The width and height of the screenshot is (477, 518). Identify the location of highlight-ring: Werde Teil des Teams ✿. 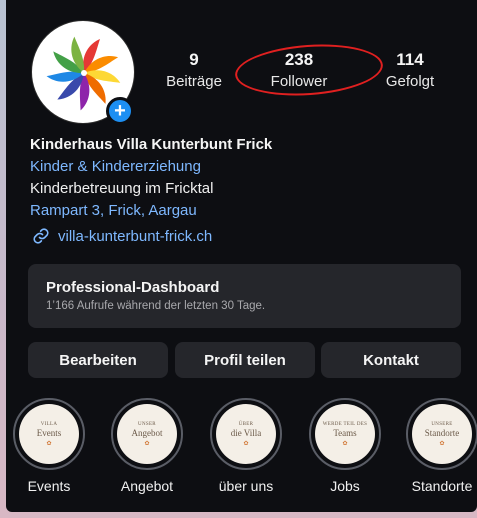
(345, 434).